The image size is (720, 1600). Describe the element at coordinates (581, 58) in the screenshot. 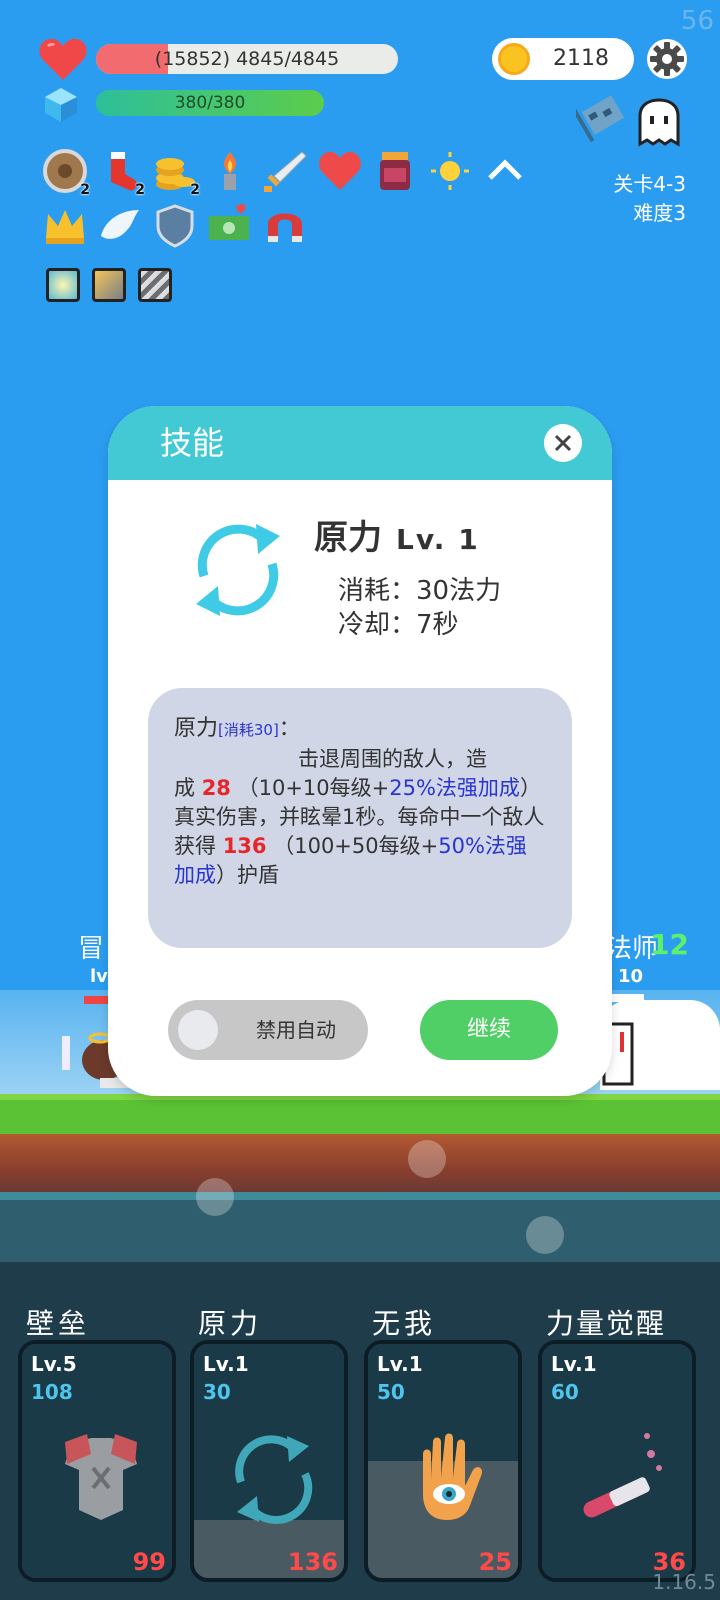

I see `gold-amount: 2118` at that location.